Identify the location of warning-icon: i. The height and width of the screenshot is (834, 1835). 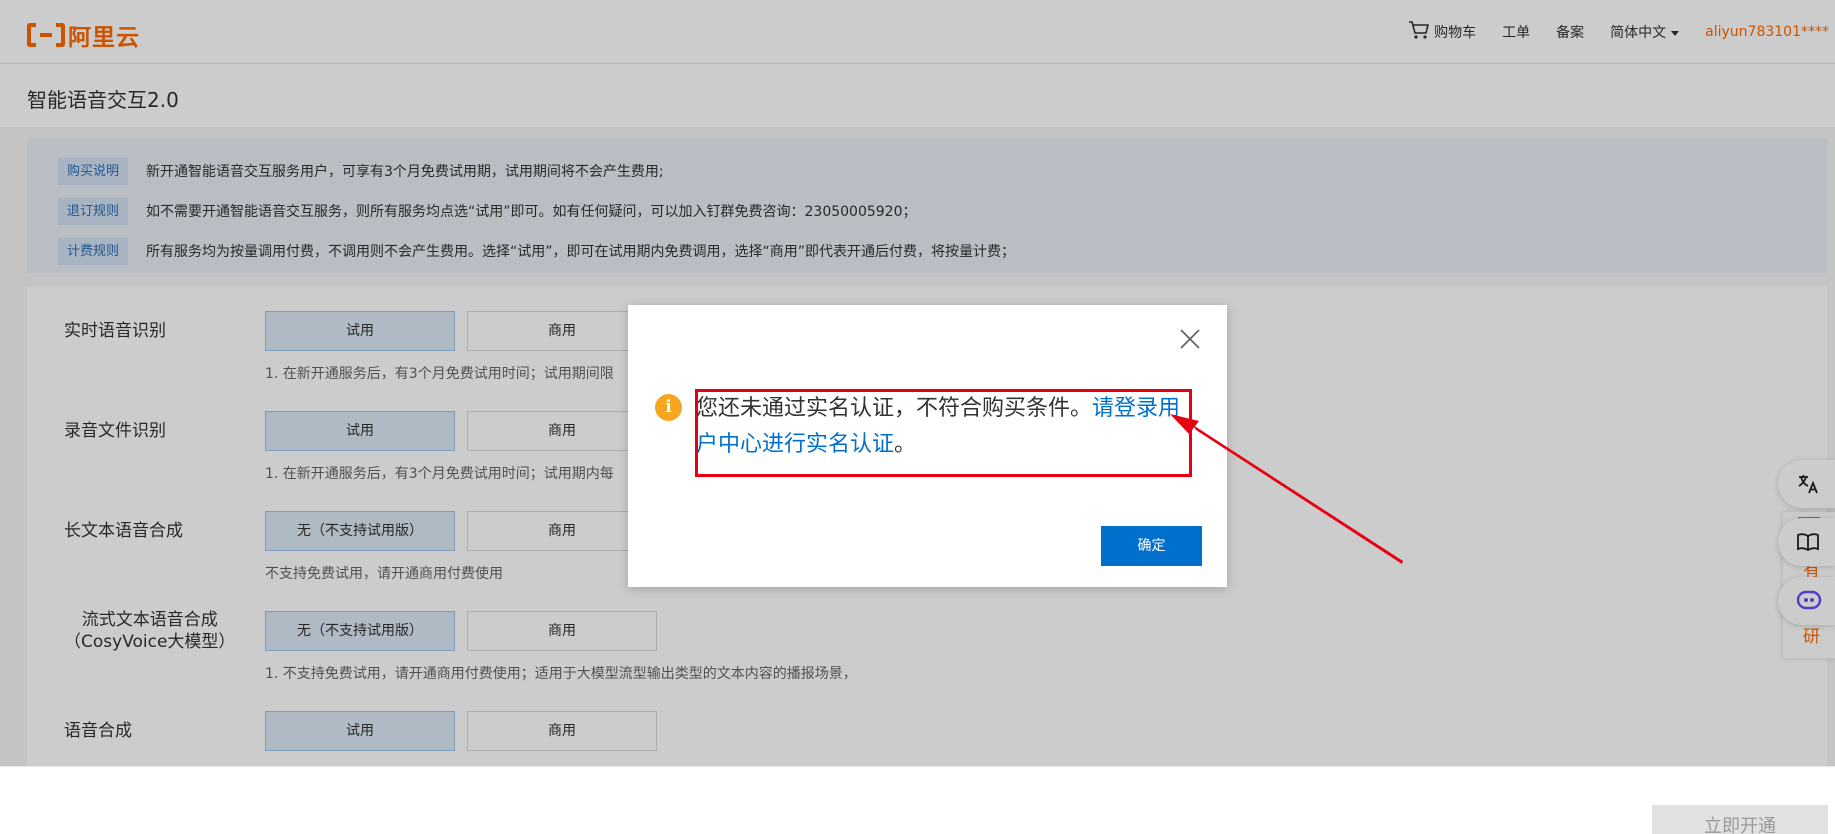
(668, 407).